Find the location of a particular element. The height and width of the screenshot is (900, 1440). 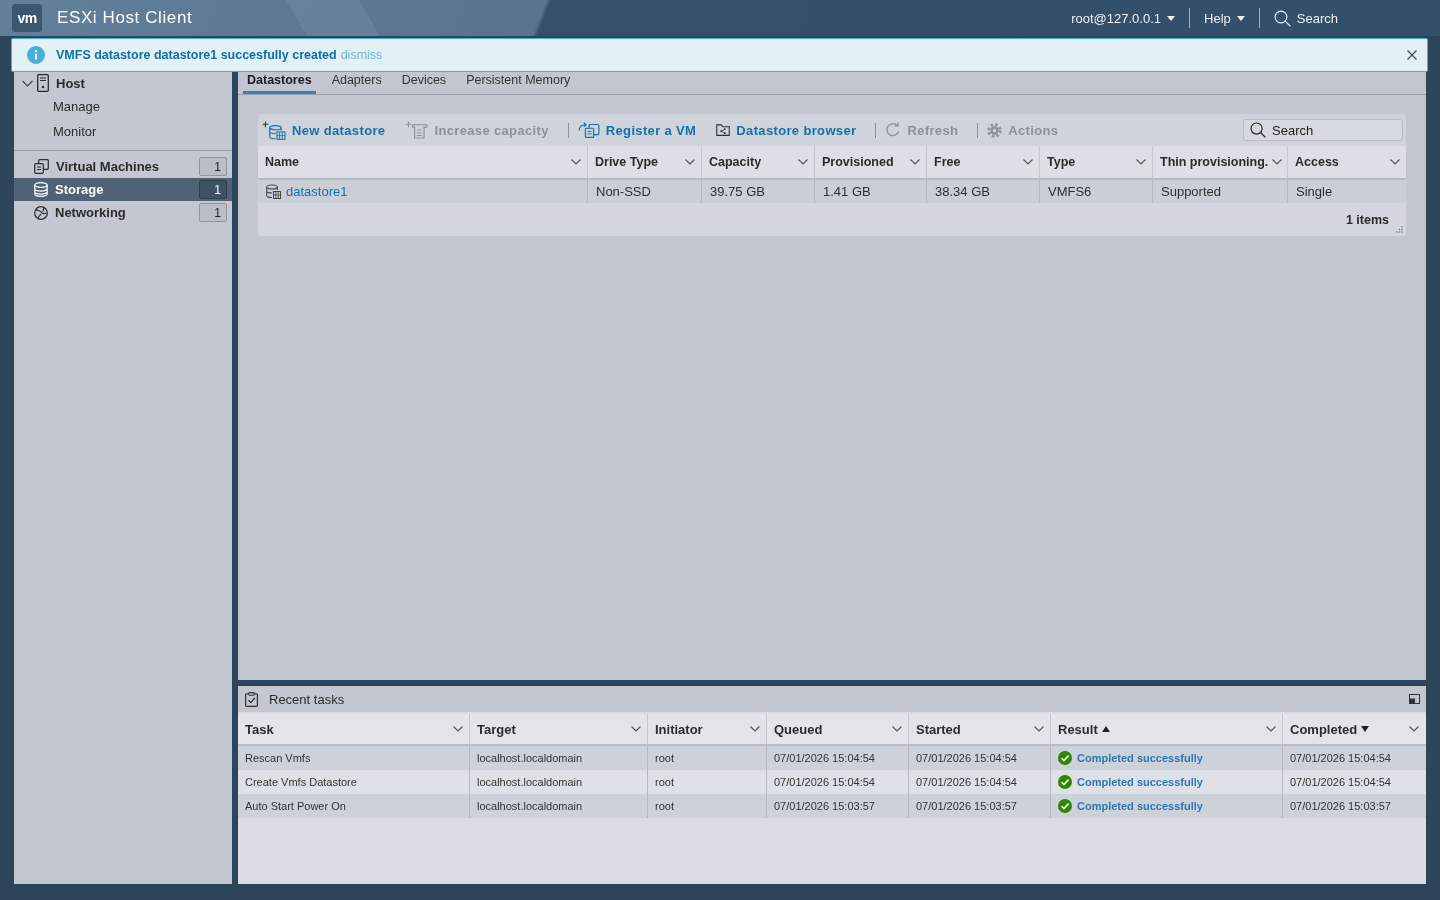

tab: Adapters is located at coordinates (356, 83).